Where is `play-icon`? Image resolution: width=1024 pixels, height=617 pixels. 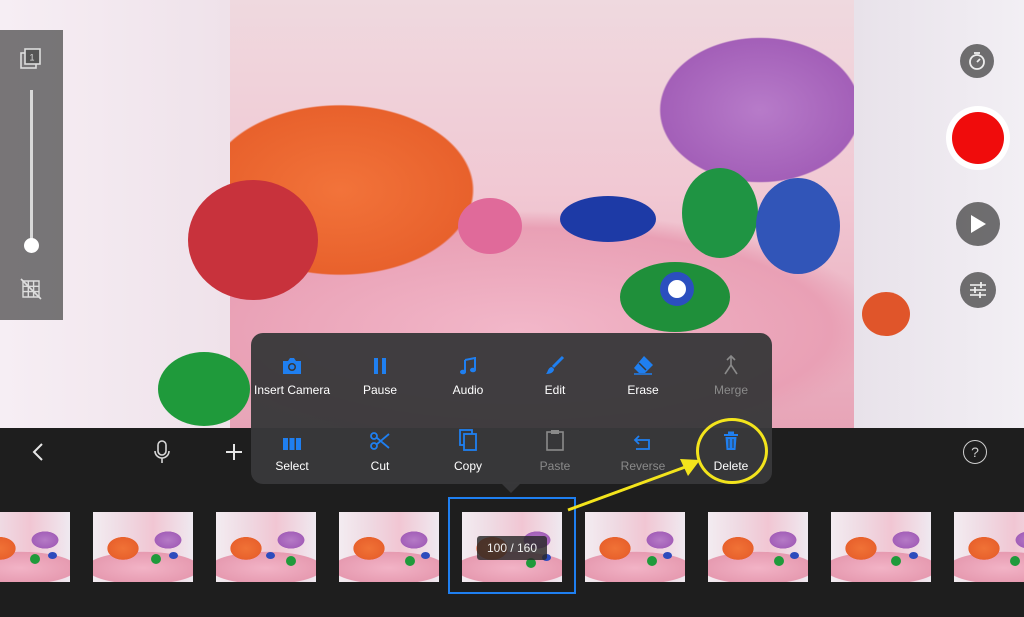 play-icon is located at coordinates (978, 224).